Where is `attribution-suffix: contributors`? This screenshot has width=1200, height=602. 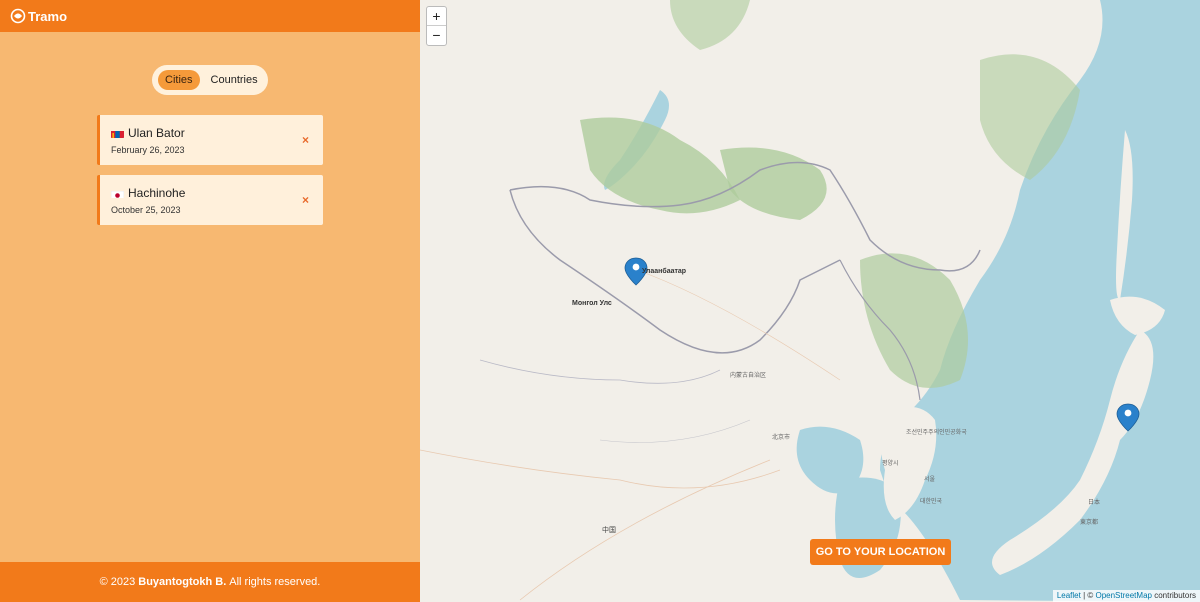
attribution-suffix: contributors is located at coordinates (1173, 595).